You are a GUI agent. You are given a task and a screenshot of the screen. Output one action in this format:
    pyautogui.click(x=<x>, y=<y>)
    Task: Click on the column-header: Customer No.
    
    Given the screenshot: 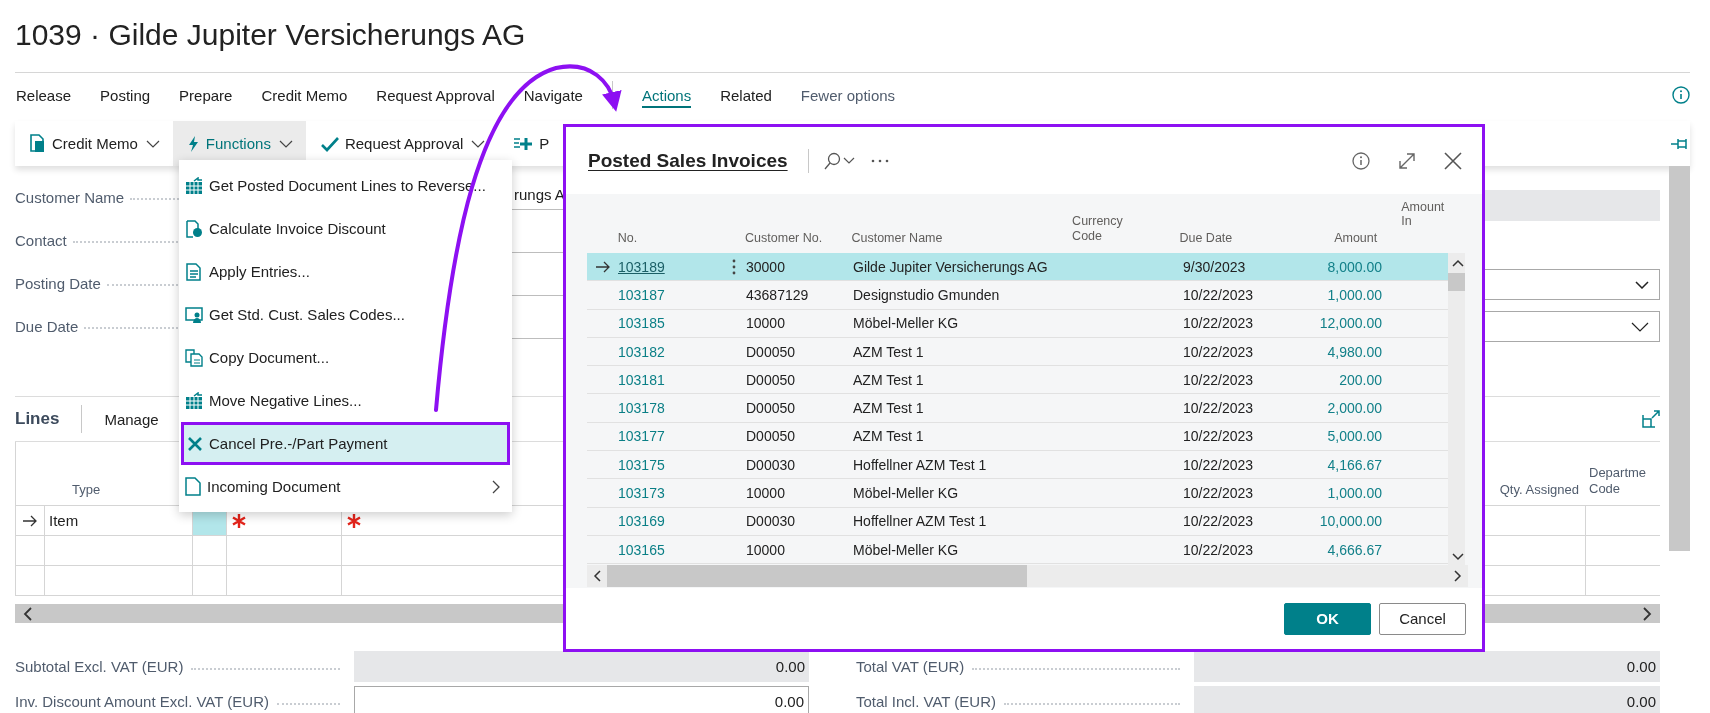 What is the action you would take?
    pyautogui.click(x=784, y=238)
    